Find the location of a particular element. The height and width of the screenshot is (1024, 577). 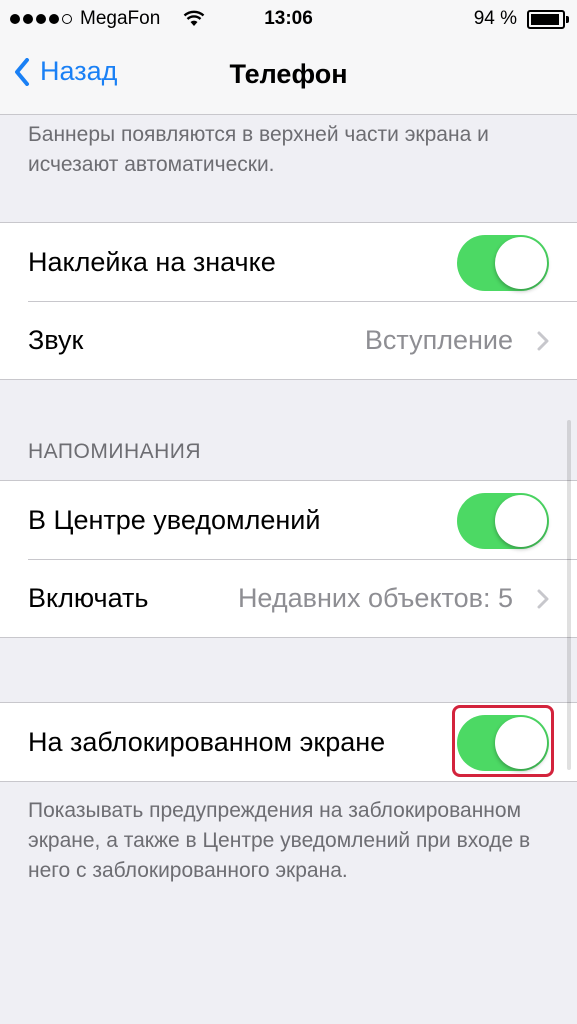

sound-row: Звук Вступление is located at coordinates (288, 340).